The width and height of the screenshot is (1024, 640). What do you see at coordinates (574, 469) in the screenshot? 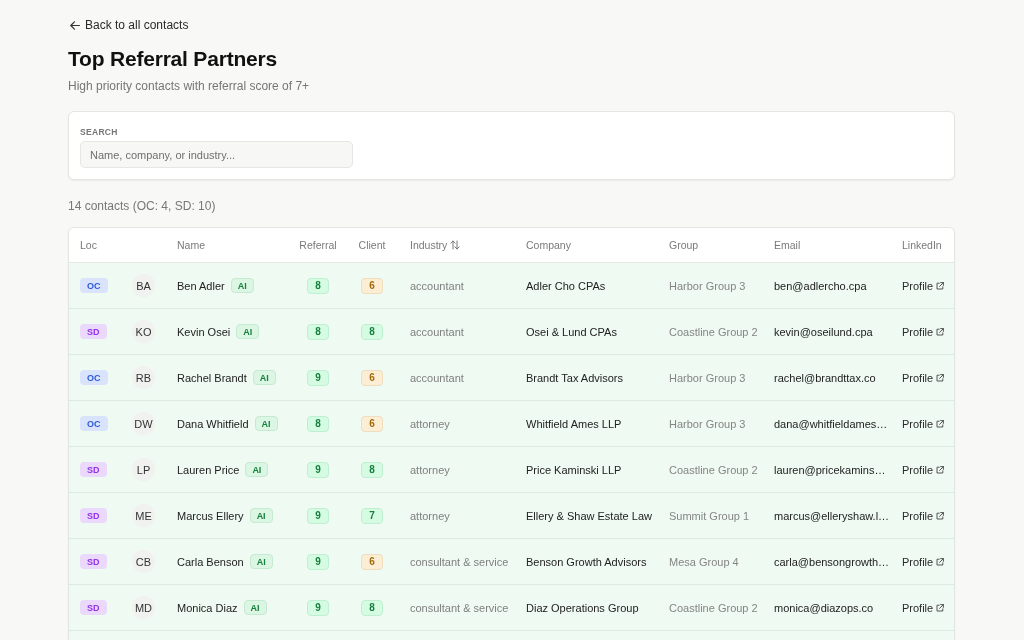
I see `company-cell: Price Kaminski LLP` at bounding box center [574, 469].